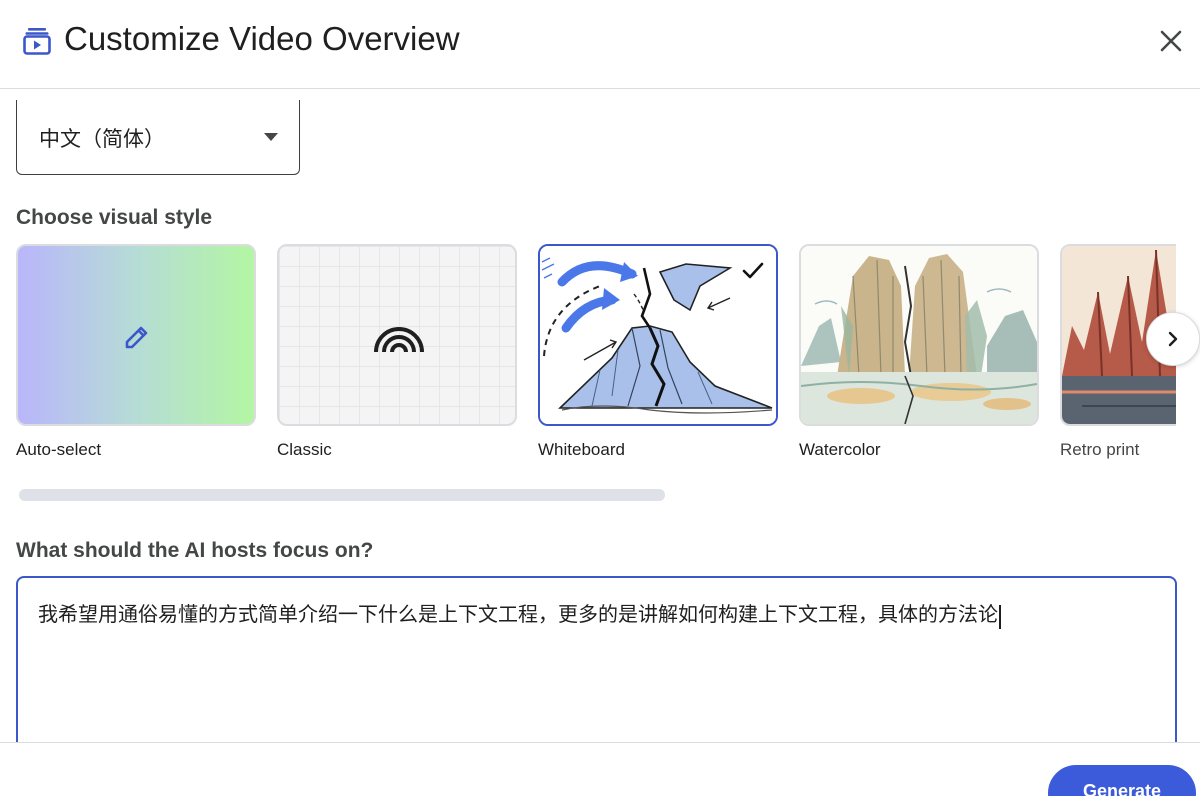 This screenshot has width=1200, height=796. Describe the element at coordinates (342, 495) in the screenshot. I see `carousel-scrollbar-thumb` at that location.